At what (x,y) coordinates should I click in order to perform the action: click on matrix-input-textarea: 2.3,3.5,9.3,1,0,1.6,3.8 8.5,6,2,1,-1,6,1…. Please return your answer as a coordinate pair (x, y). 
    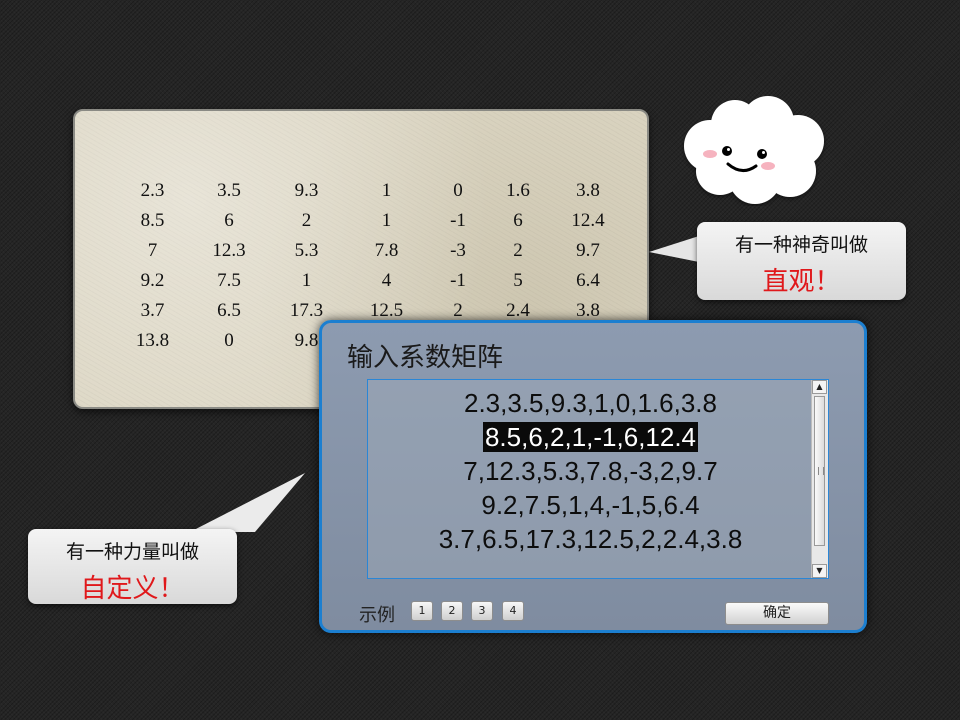
    Looking at the image, I should click on (598, 479).